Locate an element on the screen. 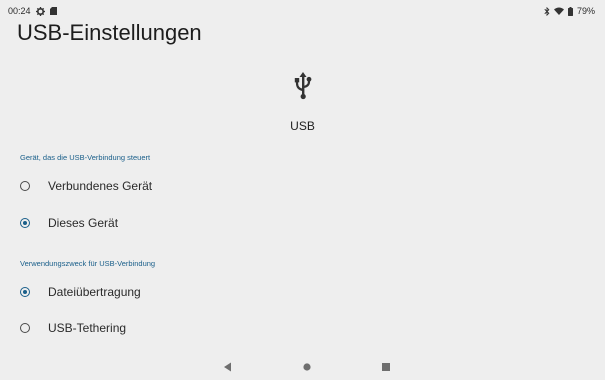 Image resolution: width=605 pixels, height=380 pixels. status-left: 00:24 is located at coordinates (32, 11).